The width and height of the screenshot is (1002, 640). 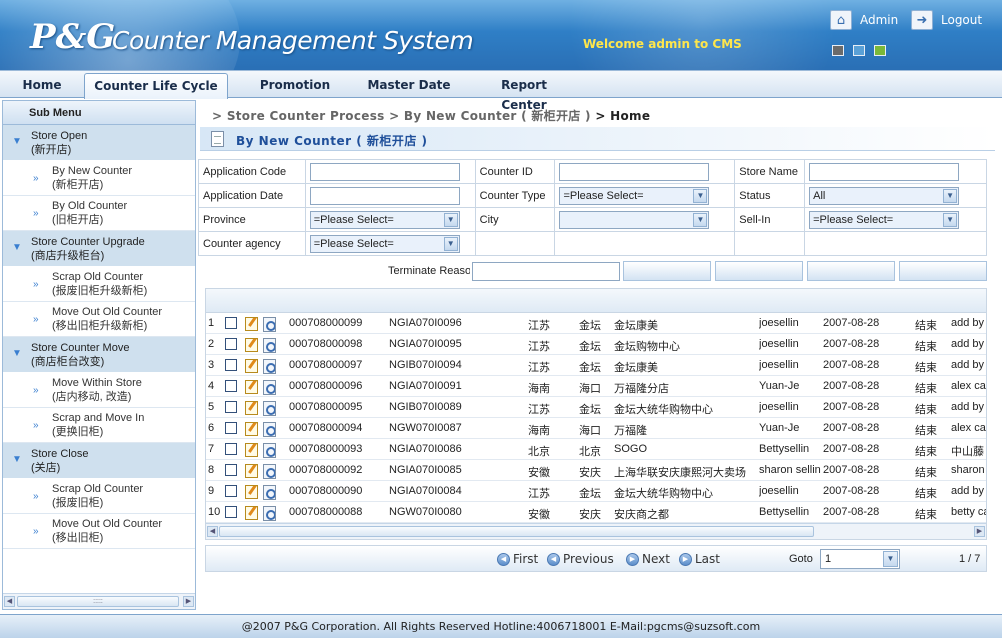 What do you see at coordinates (860, 559) in the screenshot?
I see `goto-page-select: 1 ▼` at bounding box center [860, 559].